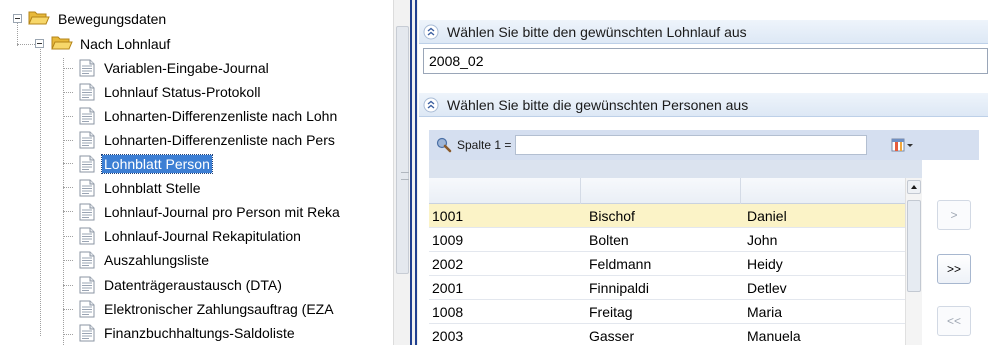  I want to click on tree-item: Finanzbuchhaltungs-Saldoliste, so click(199, 333).